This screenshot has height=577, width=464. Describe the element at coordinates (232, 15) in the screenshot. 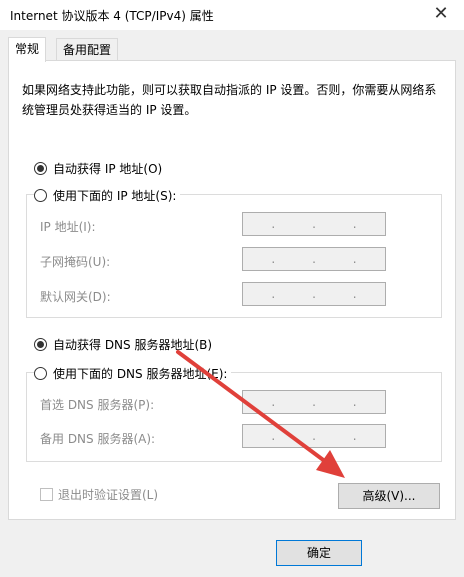

I see `title-bar: Internet 协议版本 4 (TCP/IPv4) 属性 ✕` at that location.